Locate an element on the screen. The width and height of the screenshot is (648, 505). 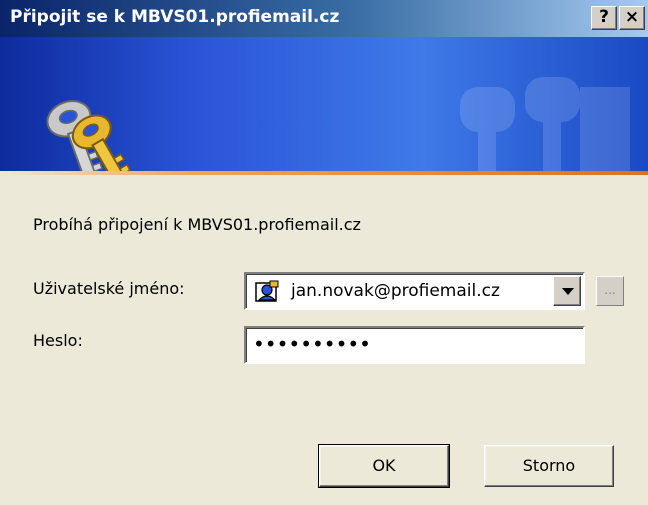
banner-accent-line is located at coordinates (324, 173).